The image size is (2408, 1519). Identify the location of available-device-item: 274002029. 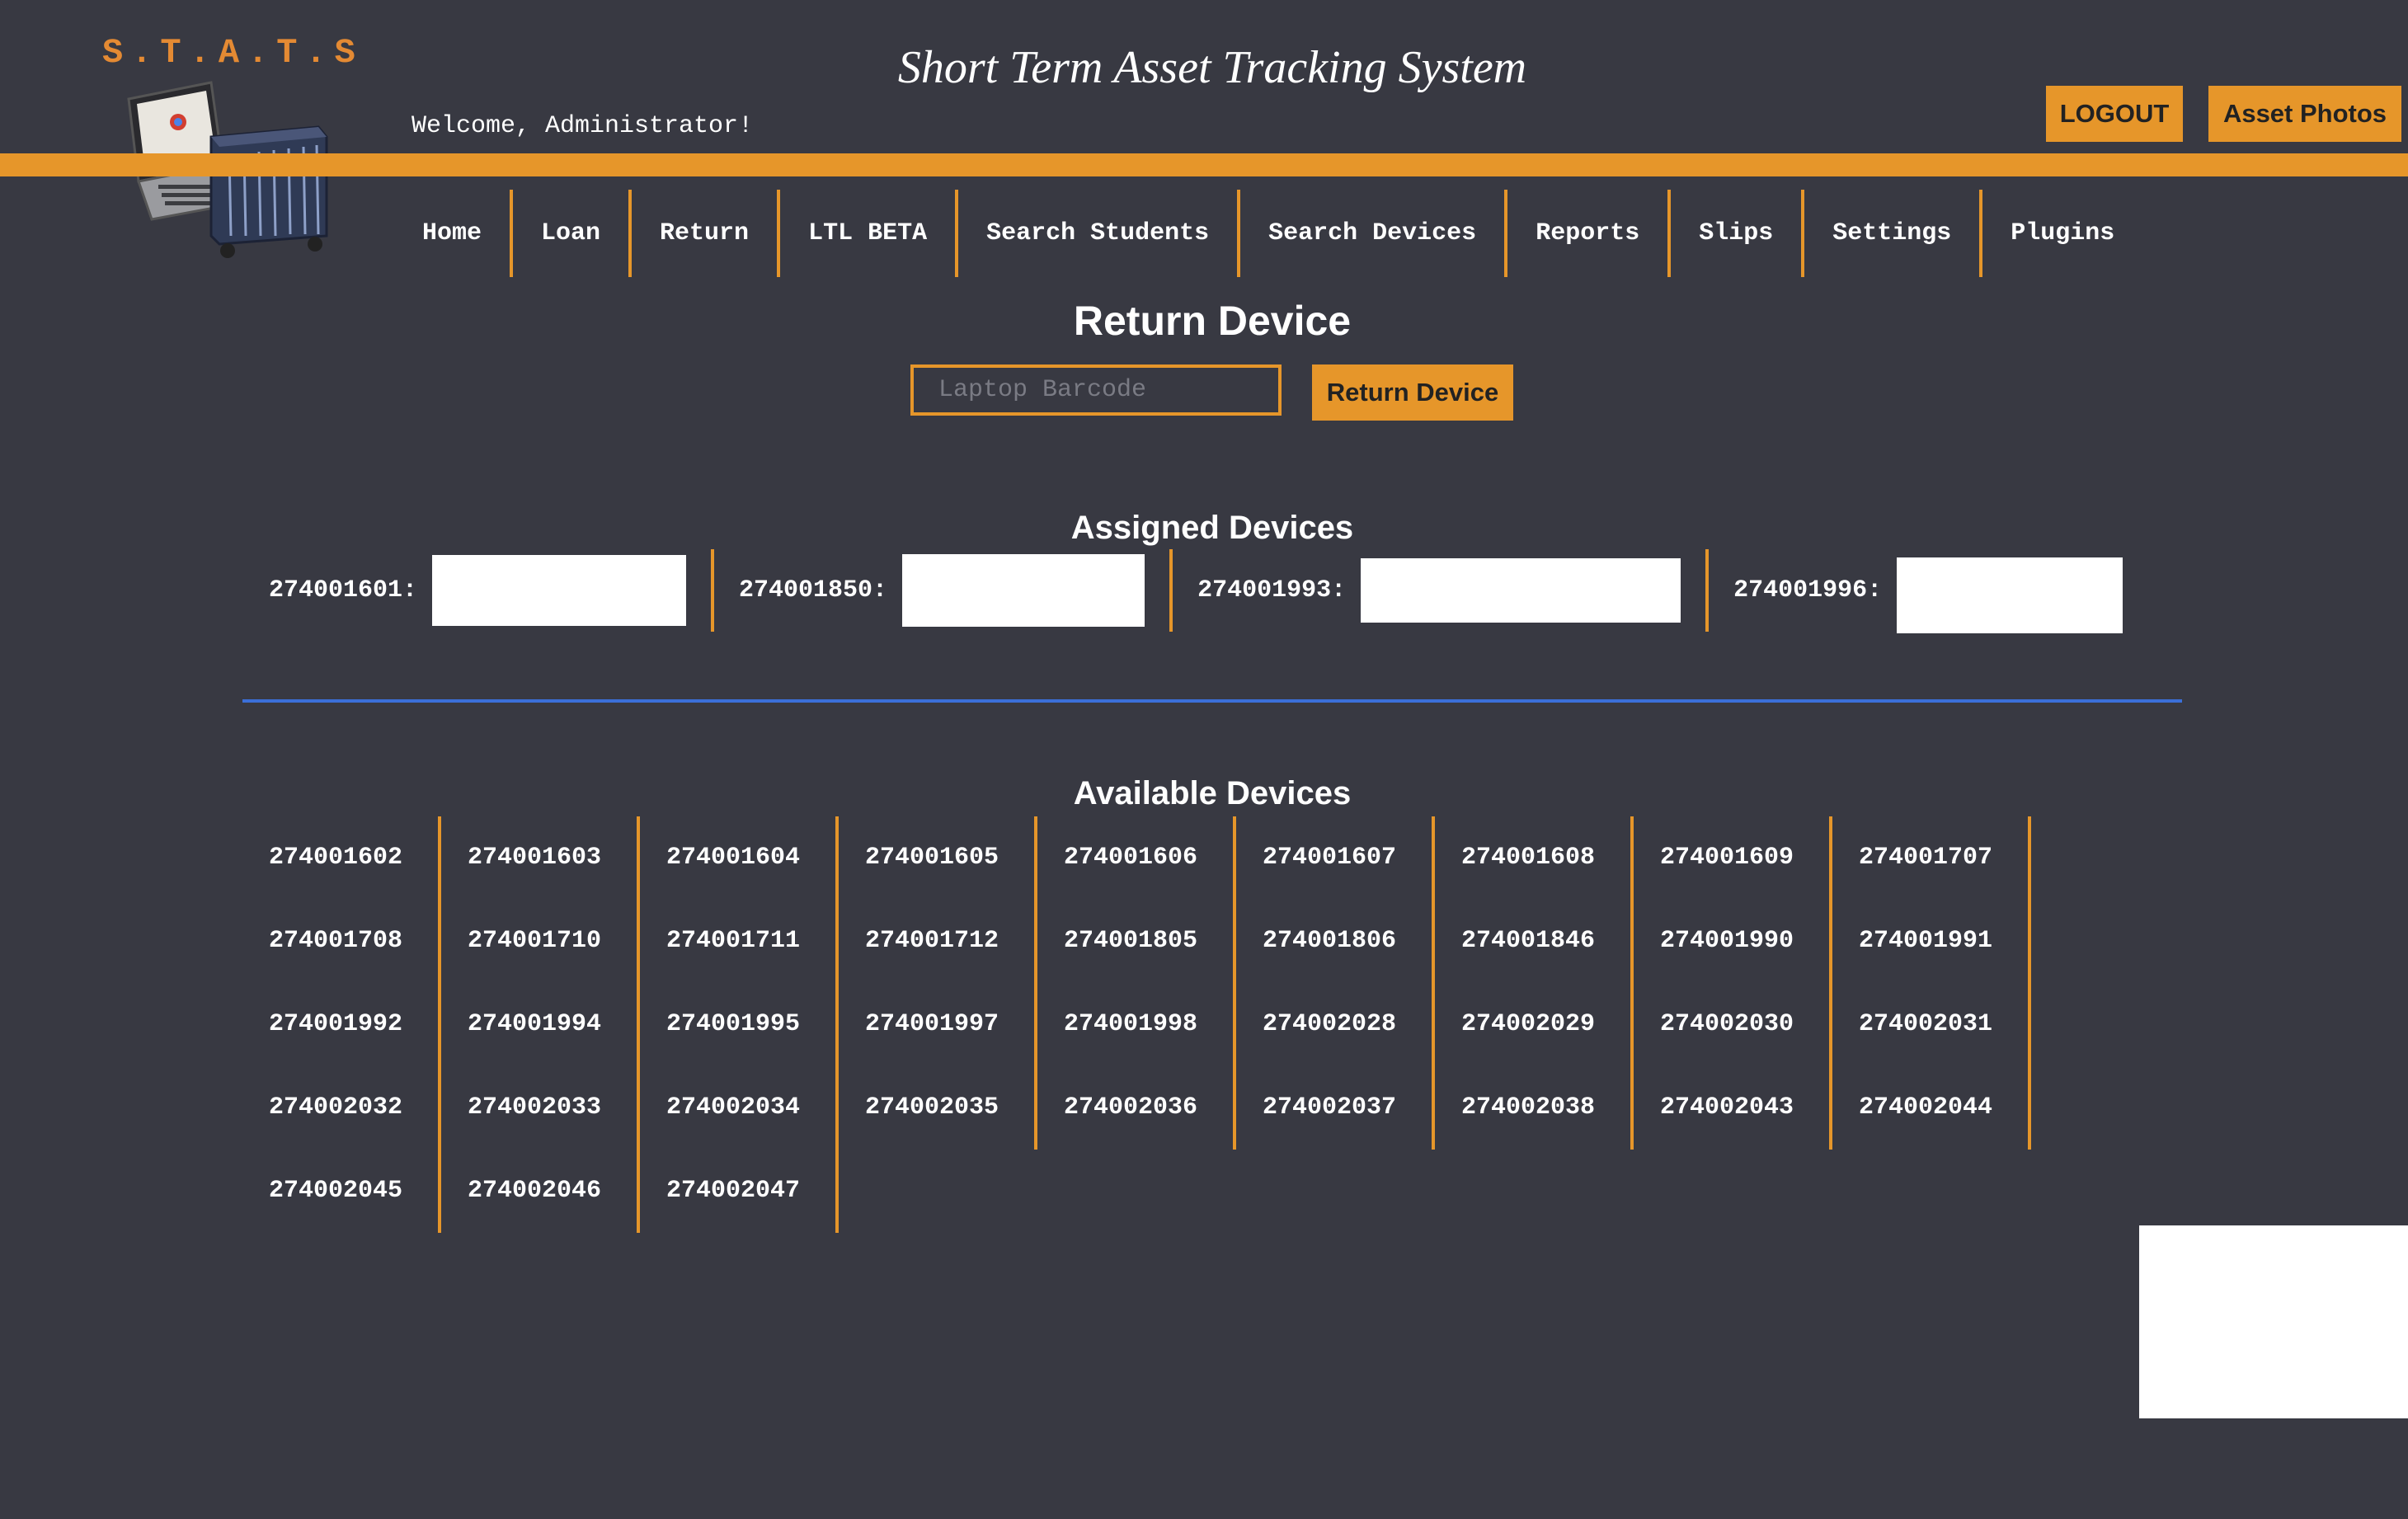
(1535, 1024).